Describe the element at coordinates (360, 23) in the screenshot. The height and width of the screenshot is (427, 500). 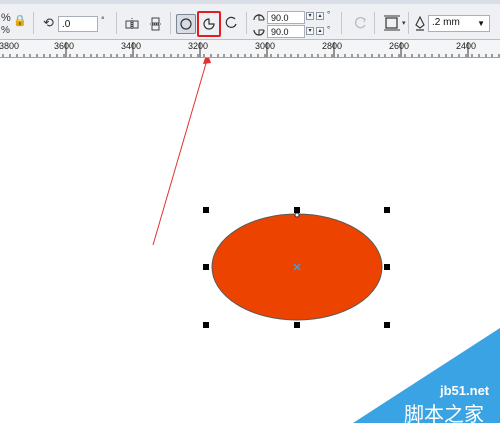
I see `change-direction-icon` at that location.